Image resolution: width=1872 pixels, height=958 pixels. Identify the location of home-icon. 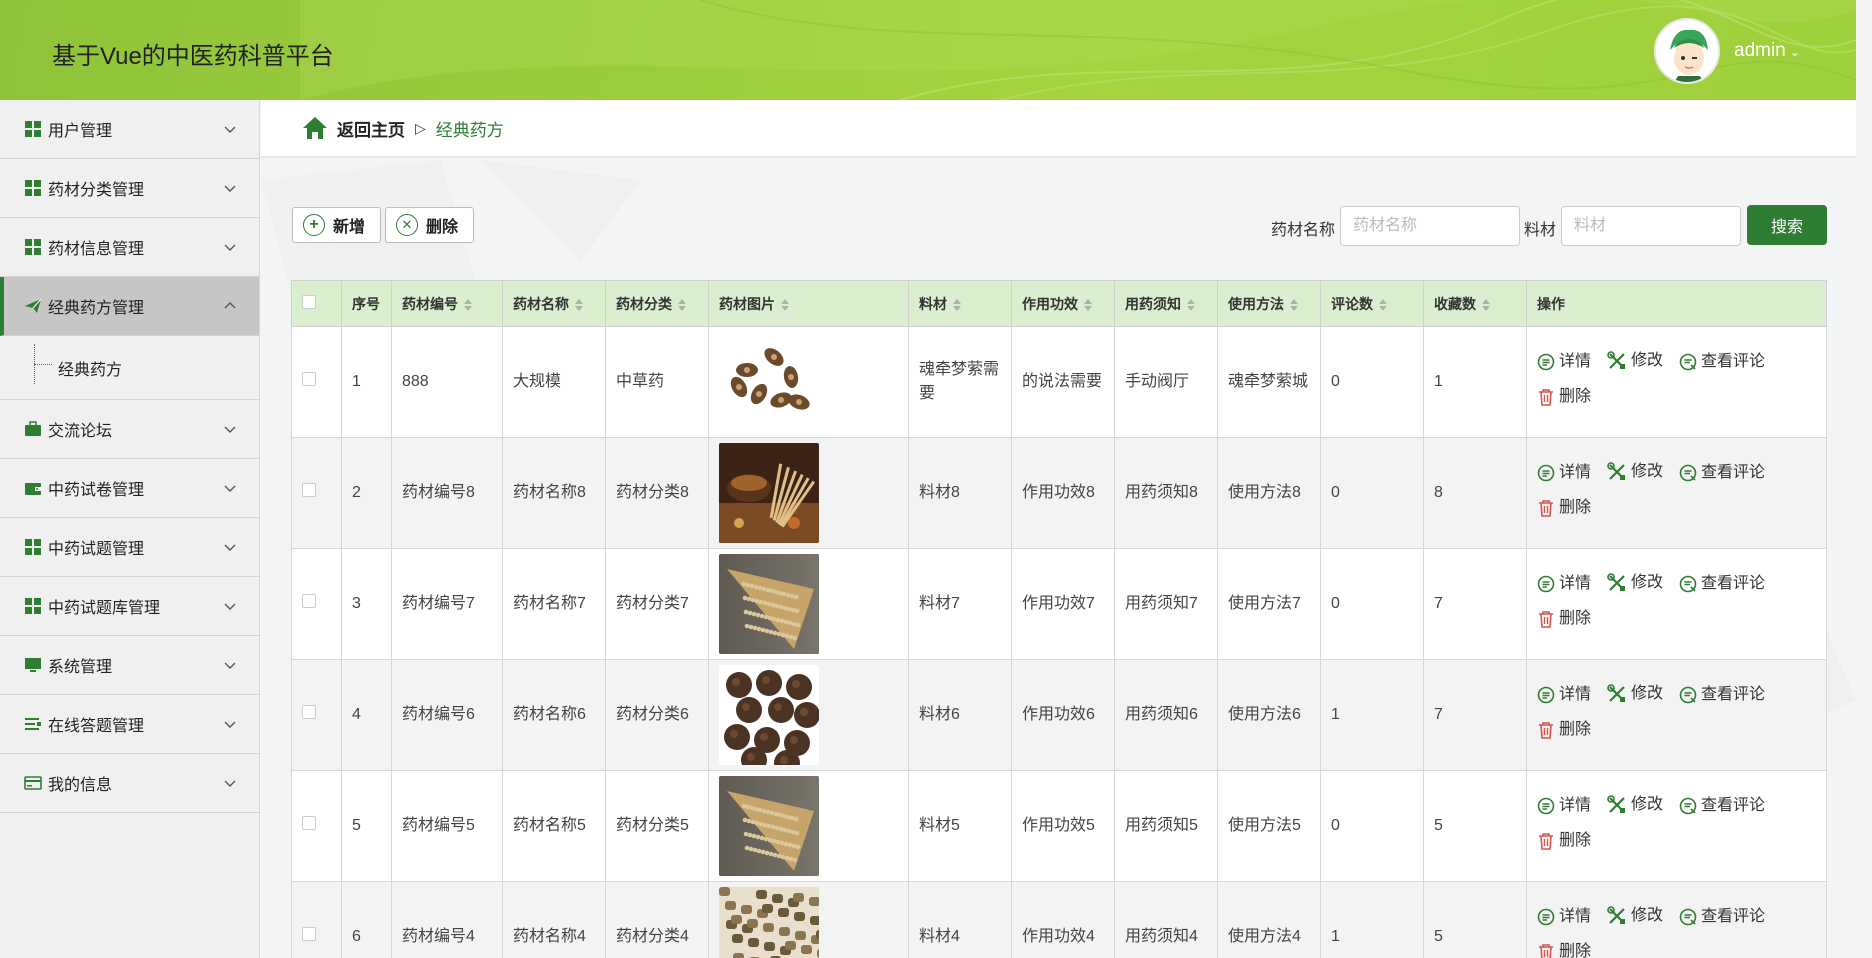
(315, 128).